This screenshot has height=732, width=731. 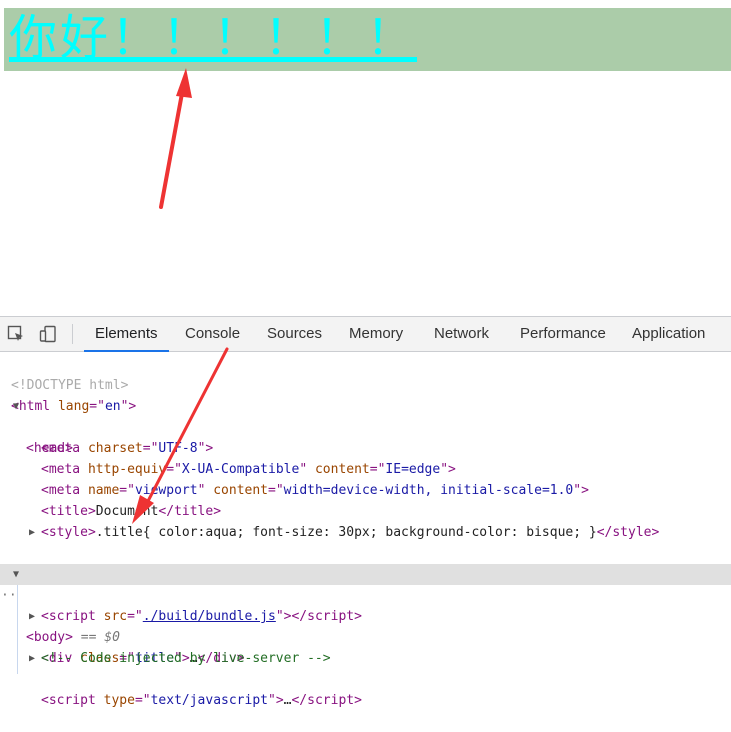 I want to click on tab-console: Console, so click(x=212, y=334).